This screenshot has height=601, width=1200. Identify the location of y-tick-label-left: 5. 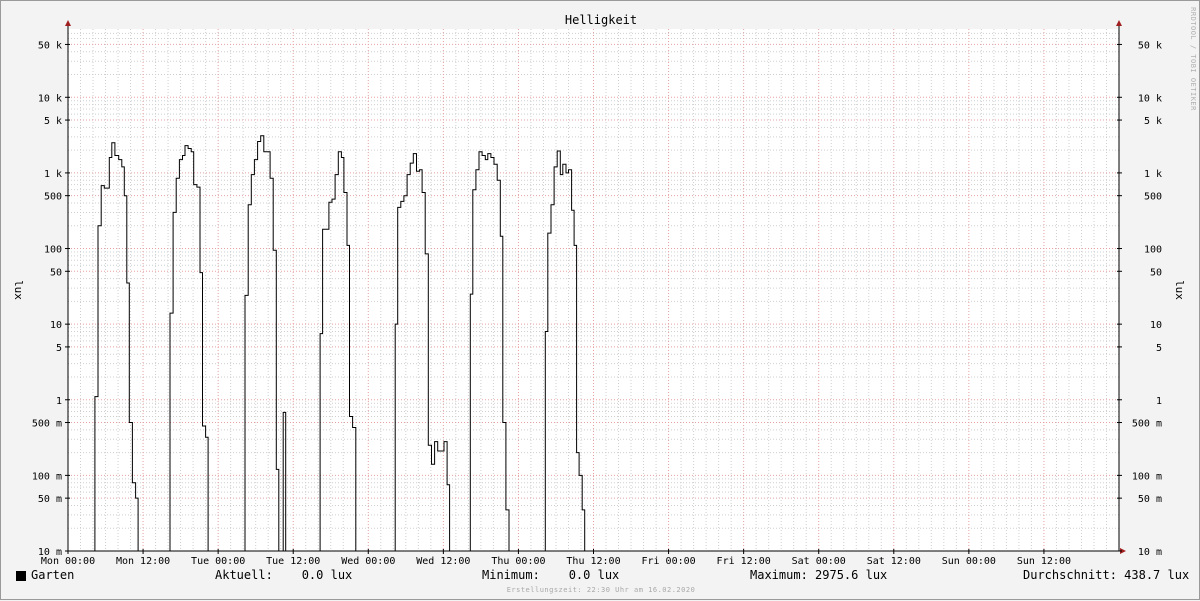
(59, 348).